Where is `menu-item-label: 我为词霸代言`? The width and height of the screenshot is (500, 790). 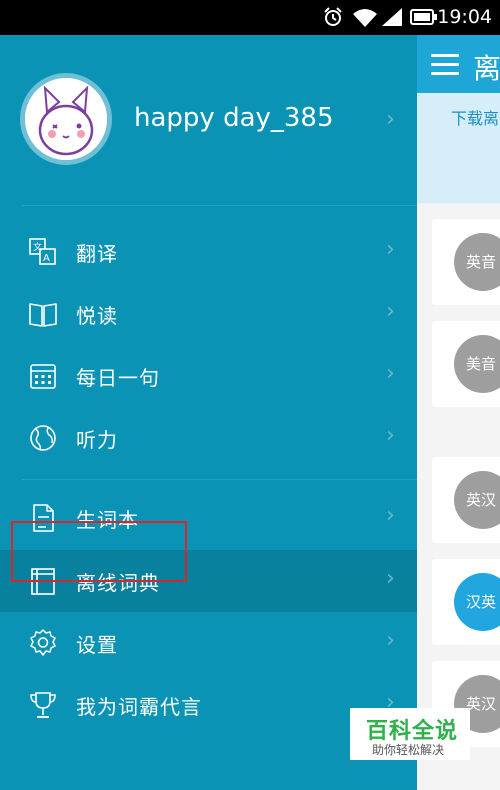 menu-item-label: 我为词霸代言 is located at coordinates (139, 707).